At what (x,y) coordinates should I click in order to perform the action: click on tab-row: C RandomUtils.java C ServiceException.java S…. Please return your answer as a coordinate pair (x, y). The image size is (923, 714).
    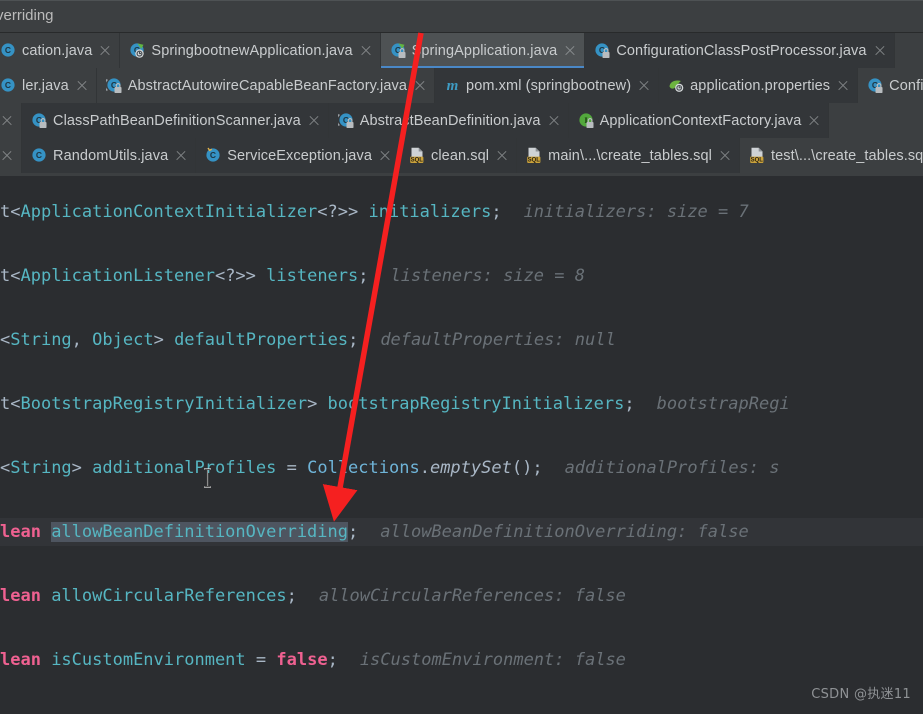
    Looking at the image, I should click on (461, 155).